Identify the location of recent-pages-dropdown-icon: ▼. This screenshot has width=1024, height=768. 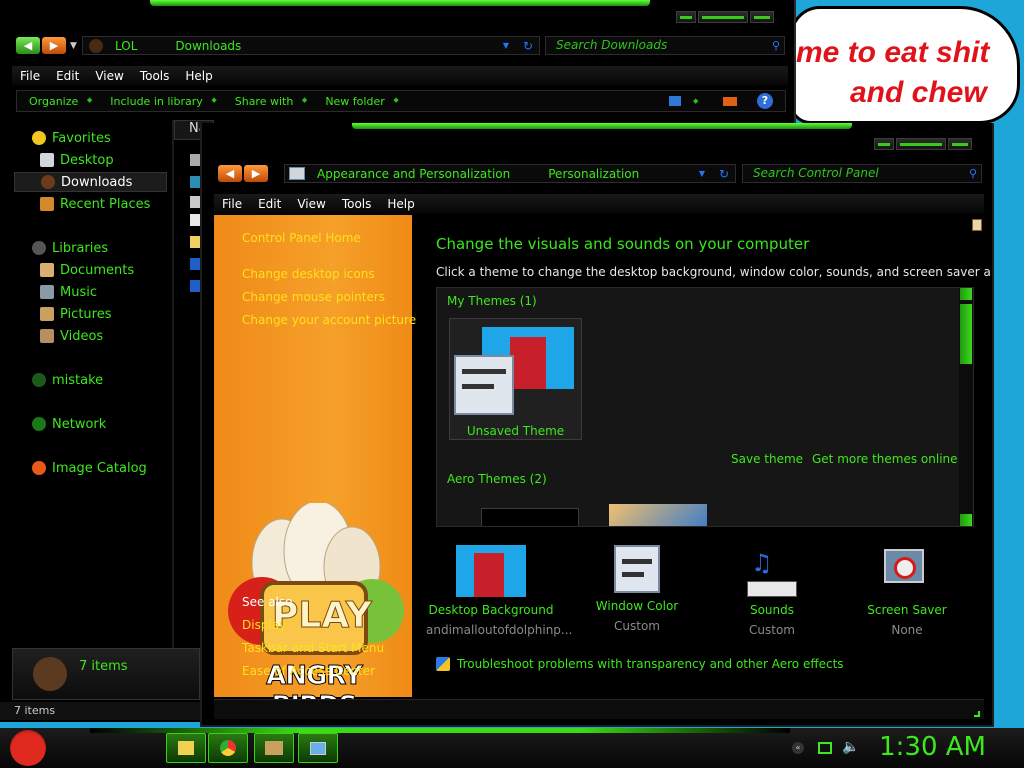
(73, 46).